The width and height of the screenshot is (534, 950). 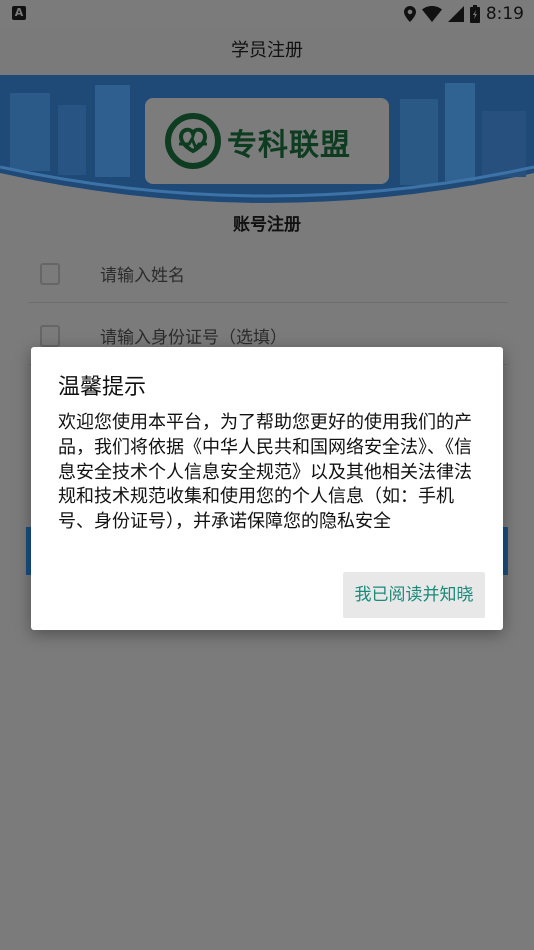 I want to click on status-icons: 8:19, so click(x=463, y=13).